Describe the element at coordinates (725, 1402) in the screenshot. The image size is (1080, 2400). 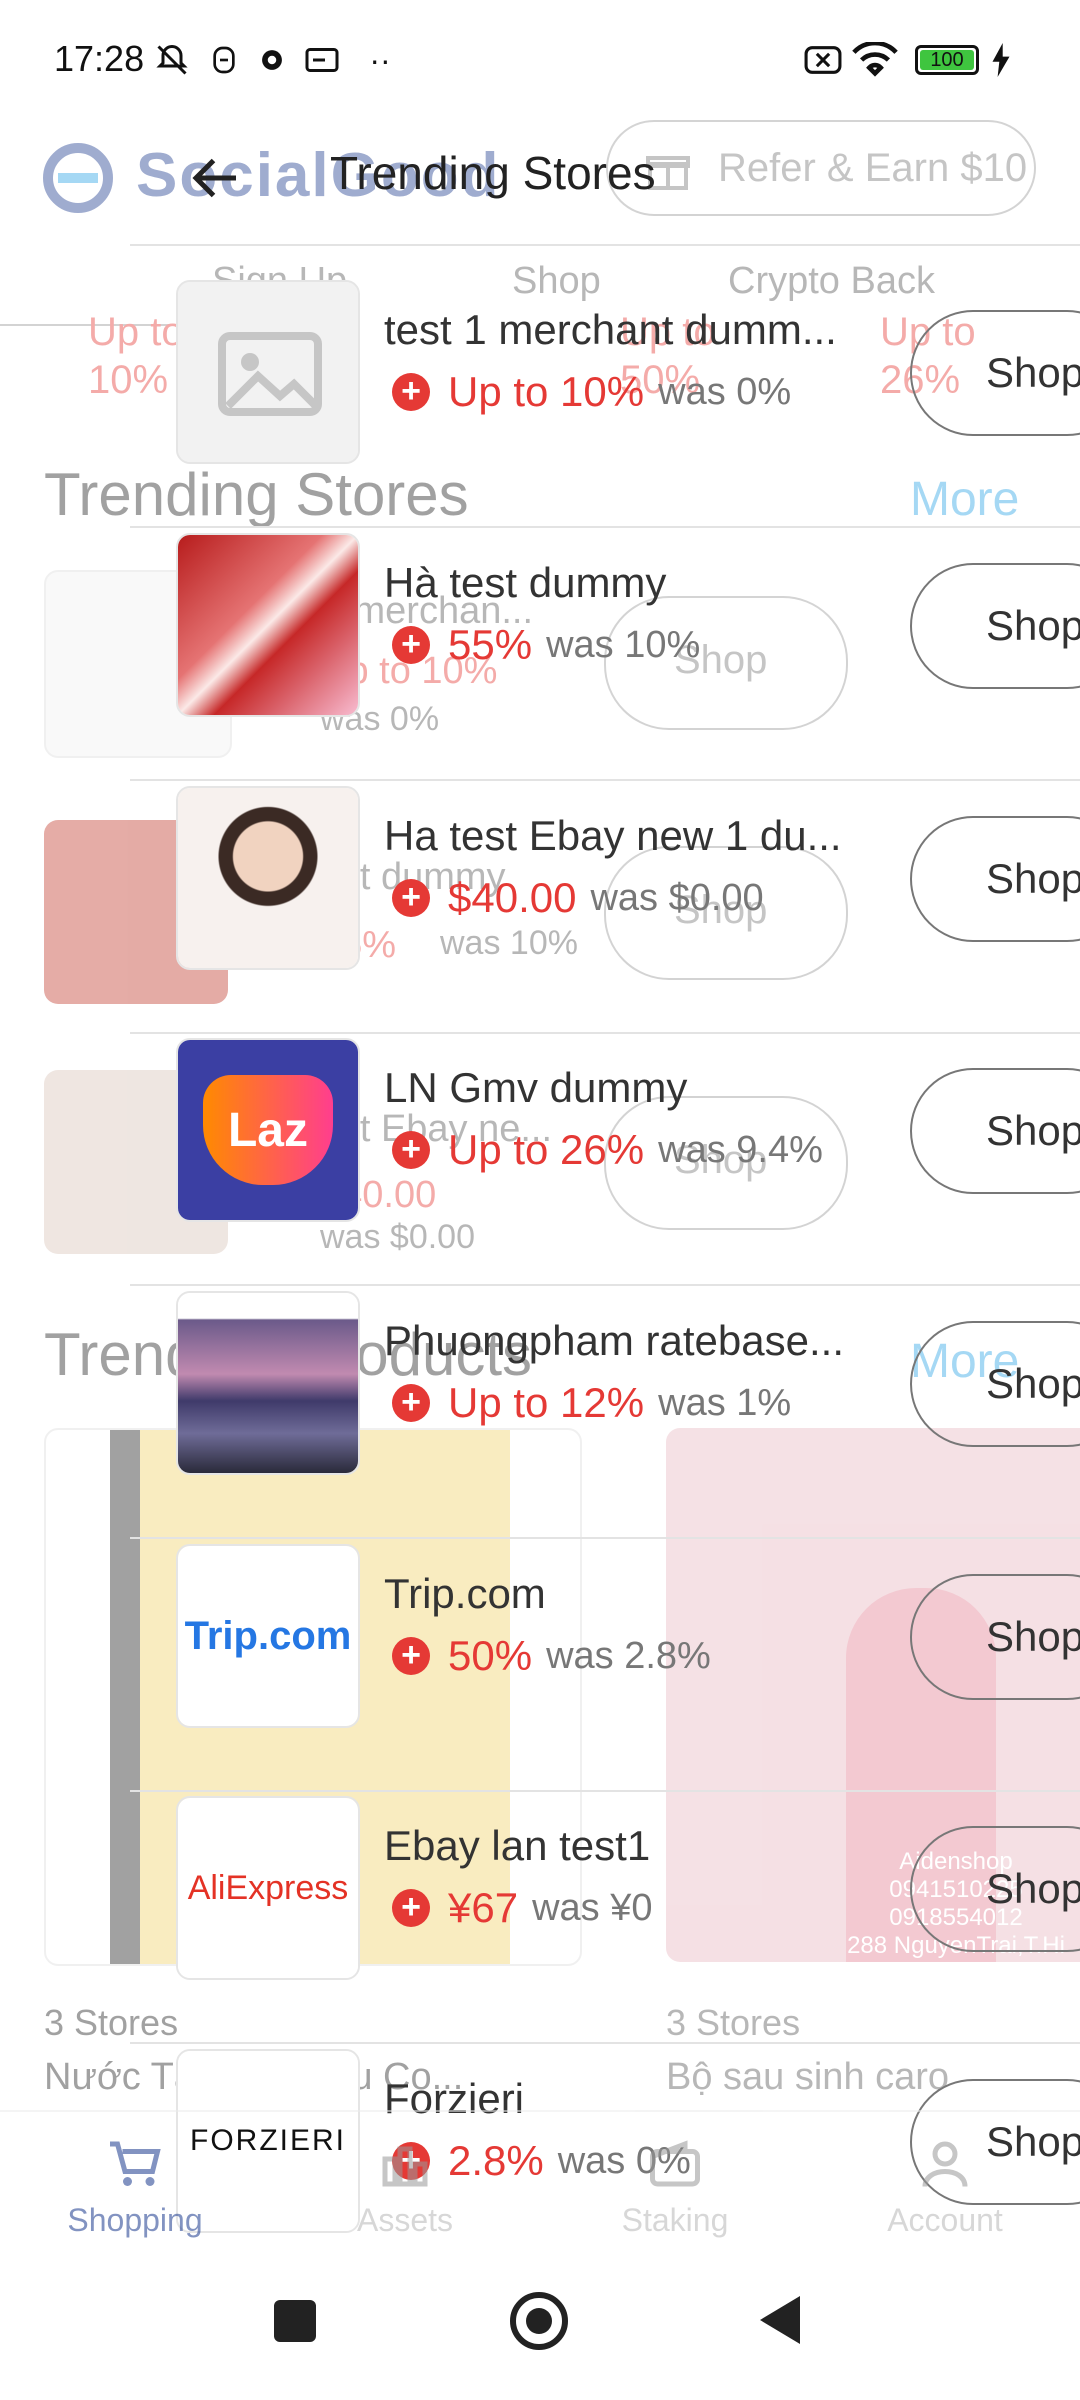
I see `store-was-rate: was 1%` at that location.